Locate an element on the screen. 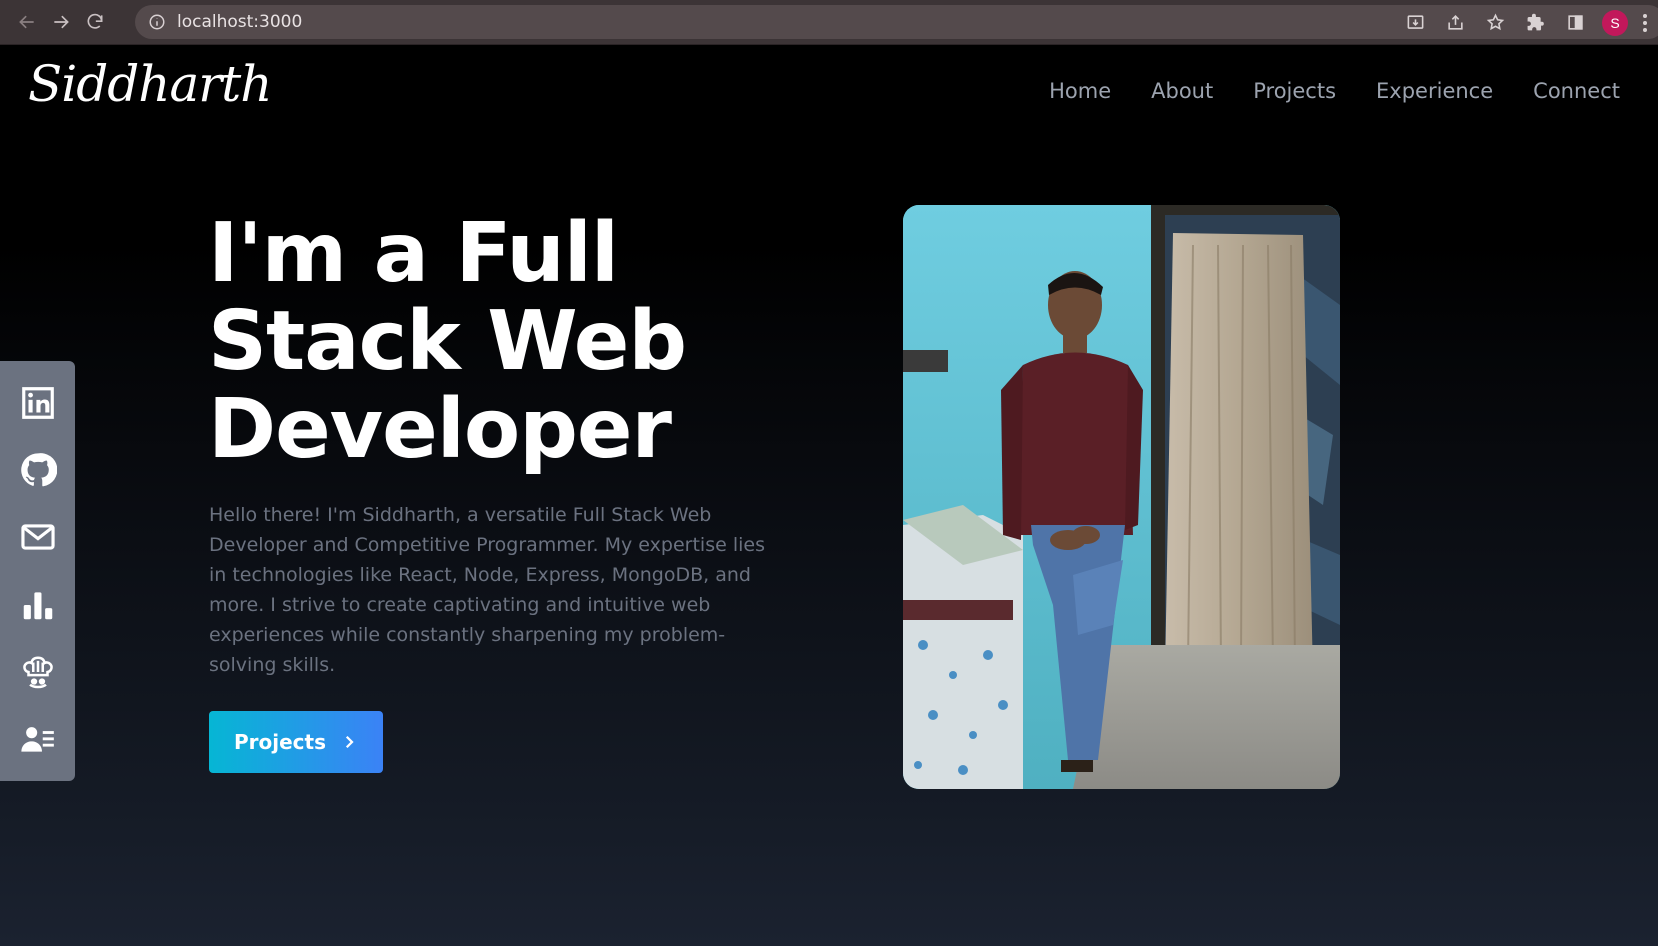  menu-kebab-icon is located at coordinates (1645, 22).